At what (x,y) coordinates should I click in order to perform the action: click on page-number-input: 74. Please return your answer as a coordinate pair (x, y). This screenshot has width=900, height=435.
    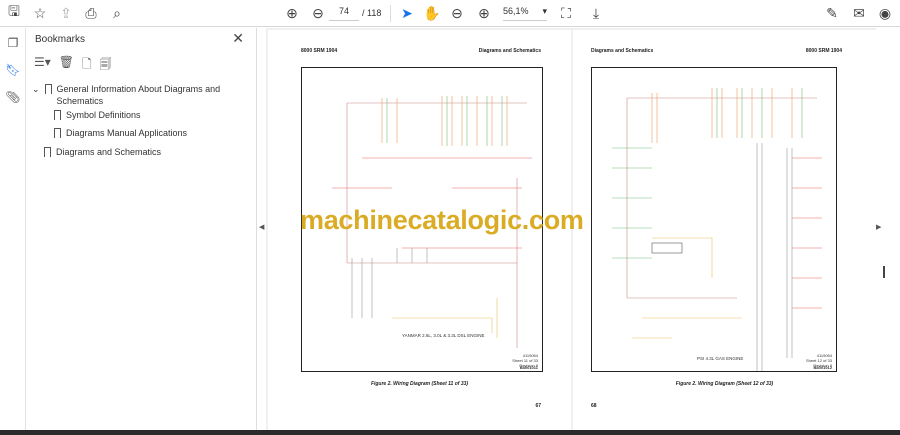
    Looking at the image, I should click on (344, 13).